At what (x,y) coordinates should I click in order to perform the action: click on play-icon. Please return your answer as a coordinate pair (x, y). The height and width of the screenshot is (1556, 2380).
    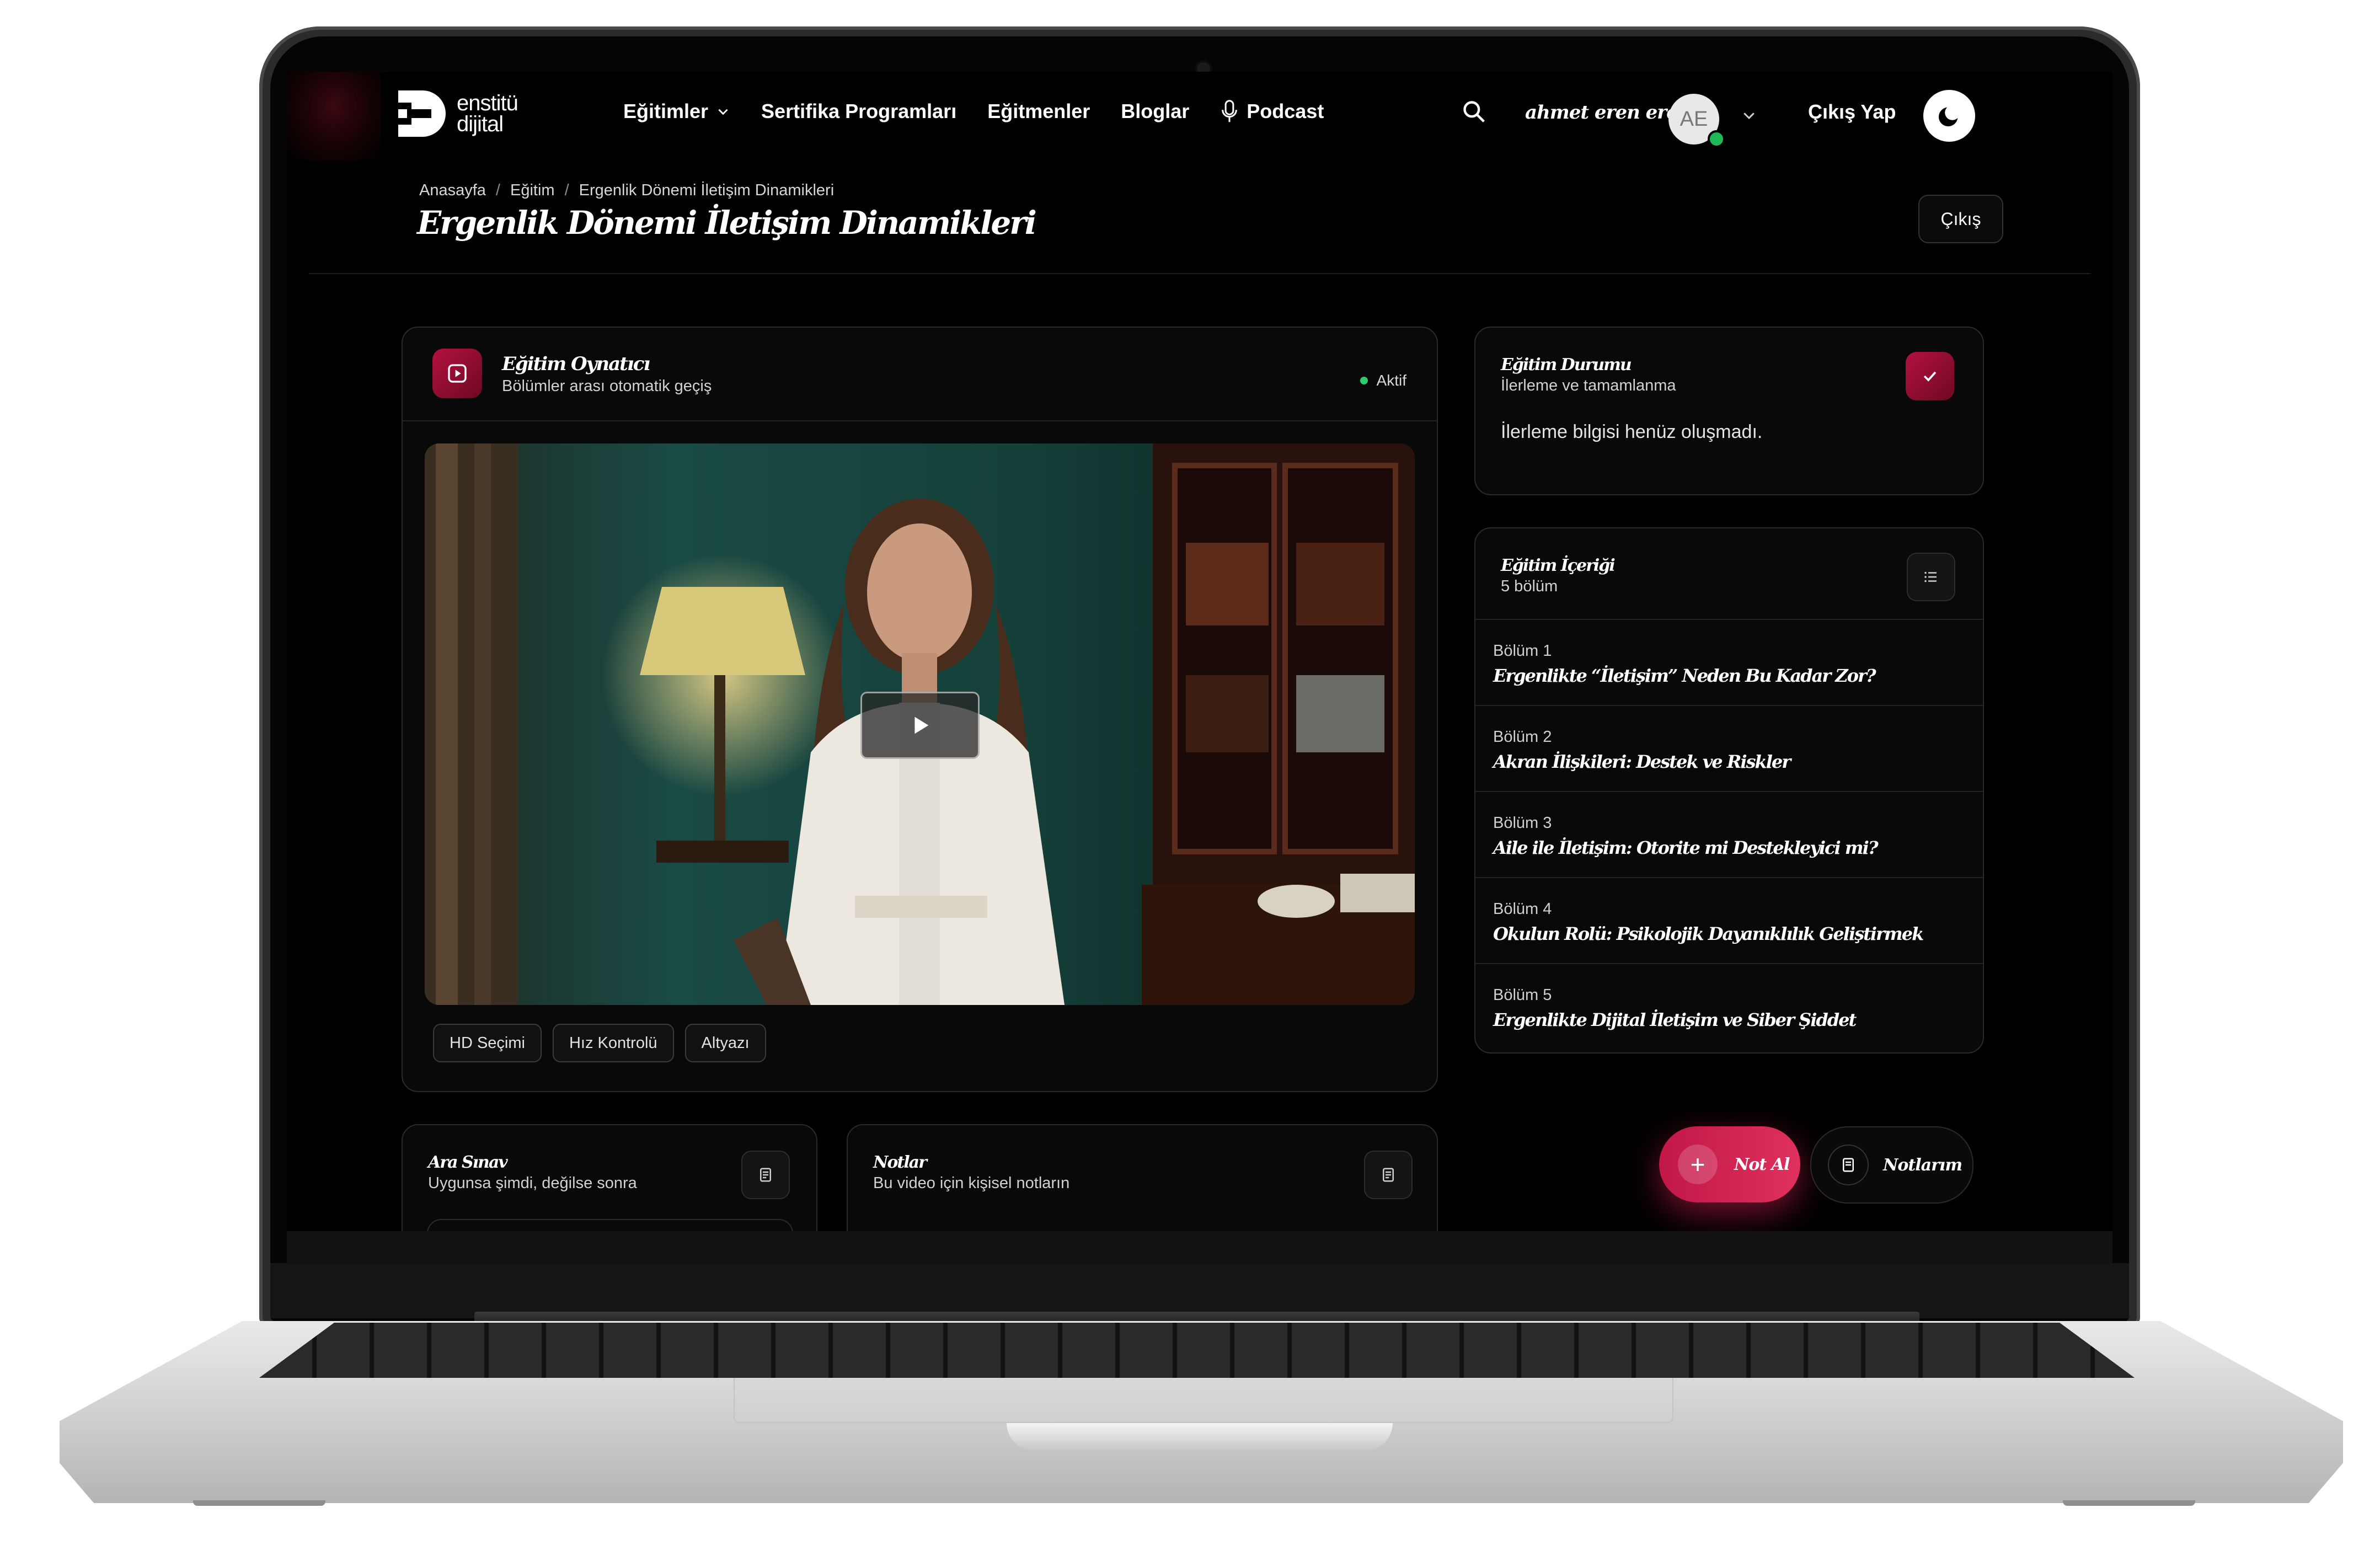
    Looking at the image, I should click on (922, 725).